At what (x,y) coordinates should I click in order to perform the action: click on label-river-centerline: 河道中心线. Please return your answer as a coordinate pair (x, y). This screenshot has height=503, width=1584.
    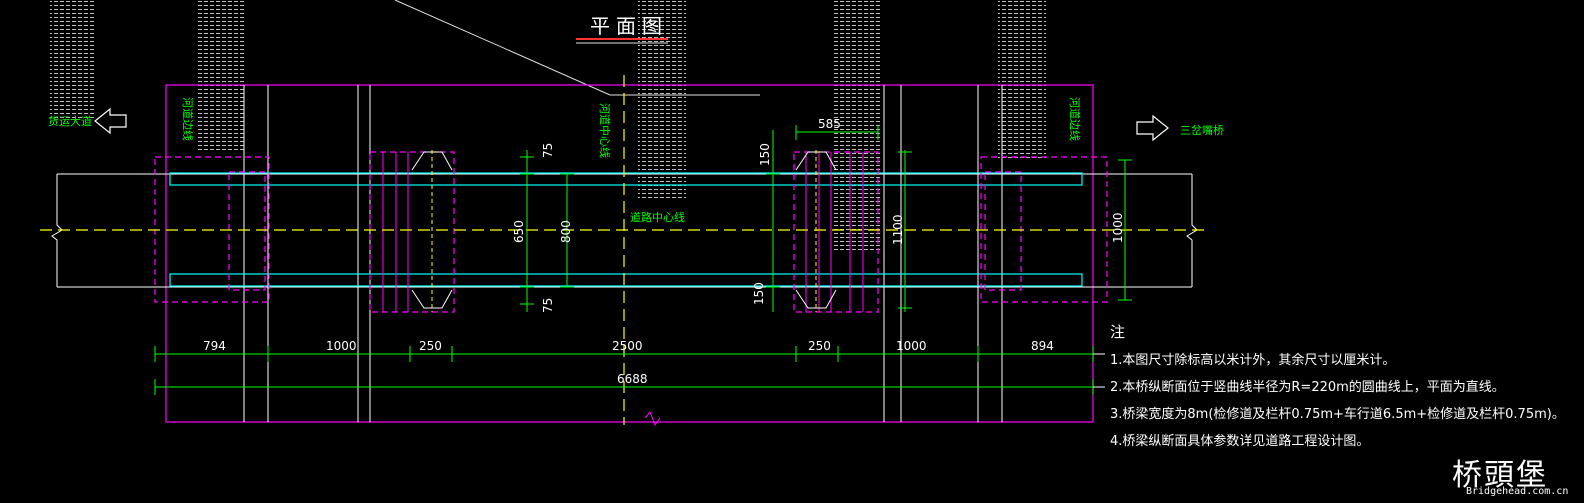
    Looking at the image, I should click on (605, 130).